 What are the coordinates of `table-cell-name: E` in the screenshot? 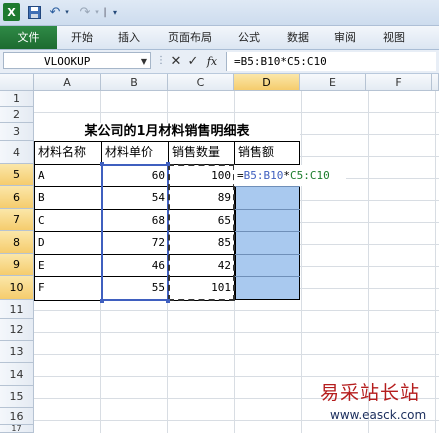 It's located at (68, 265).